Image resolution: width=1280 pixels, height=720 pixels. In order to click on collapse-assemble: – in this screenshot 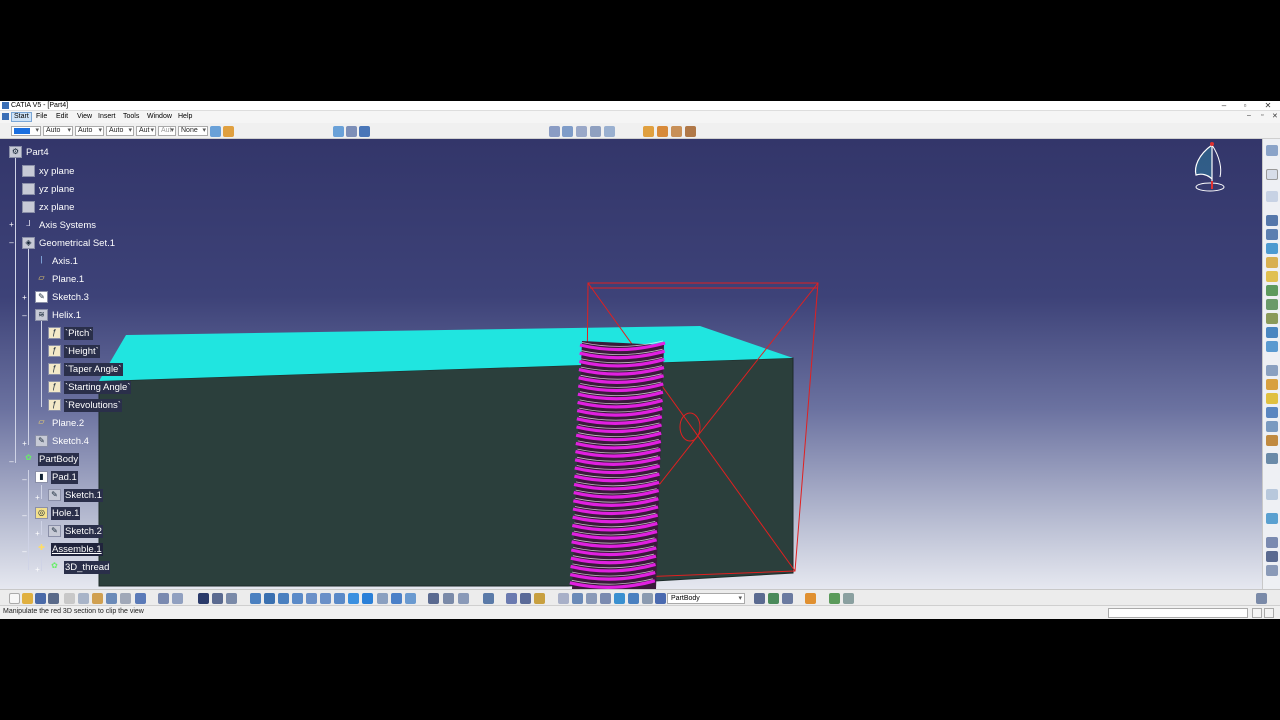, I will do `click(24, 552)`.